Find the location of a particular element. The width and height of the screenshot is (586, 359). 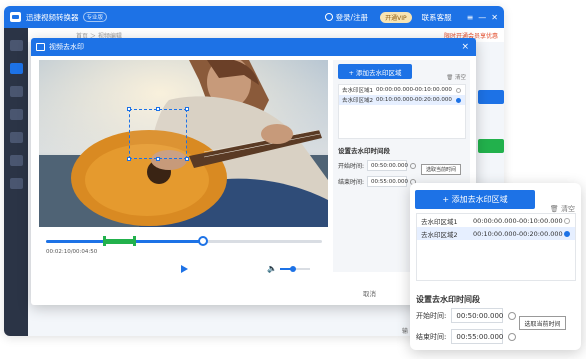

volume-slider is located at coordinates (294, 268).